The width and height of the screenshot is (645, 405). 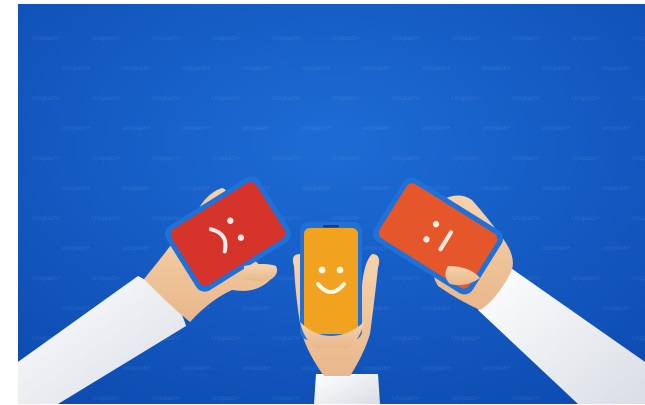 I want to click on middle-sleeve, so click(x=347, y=389).